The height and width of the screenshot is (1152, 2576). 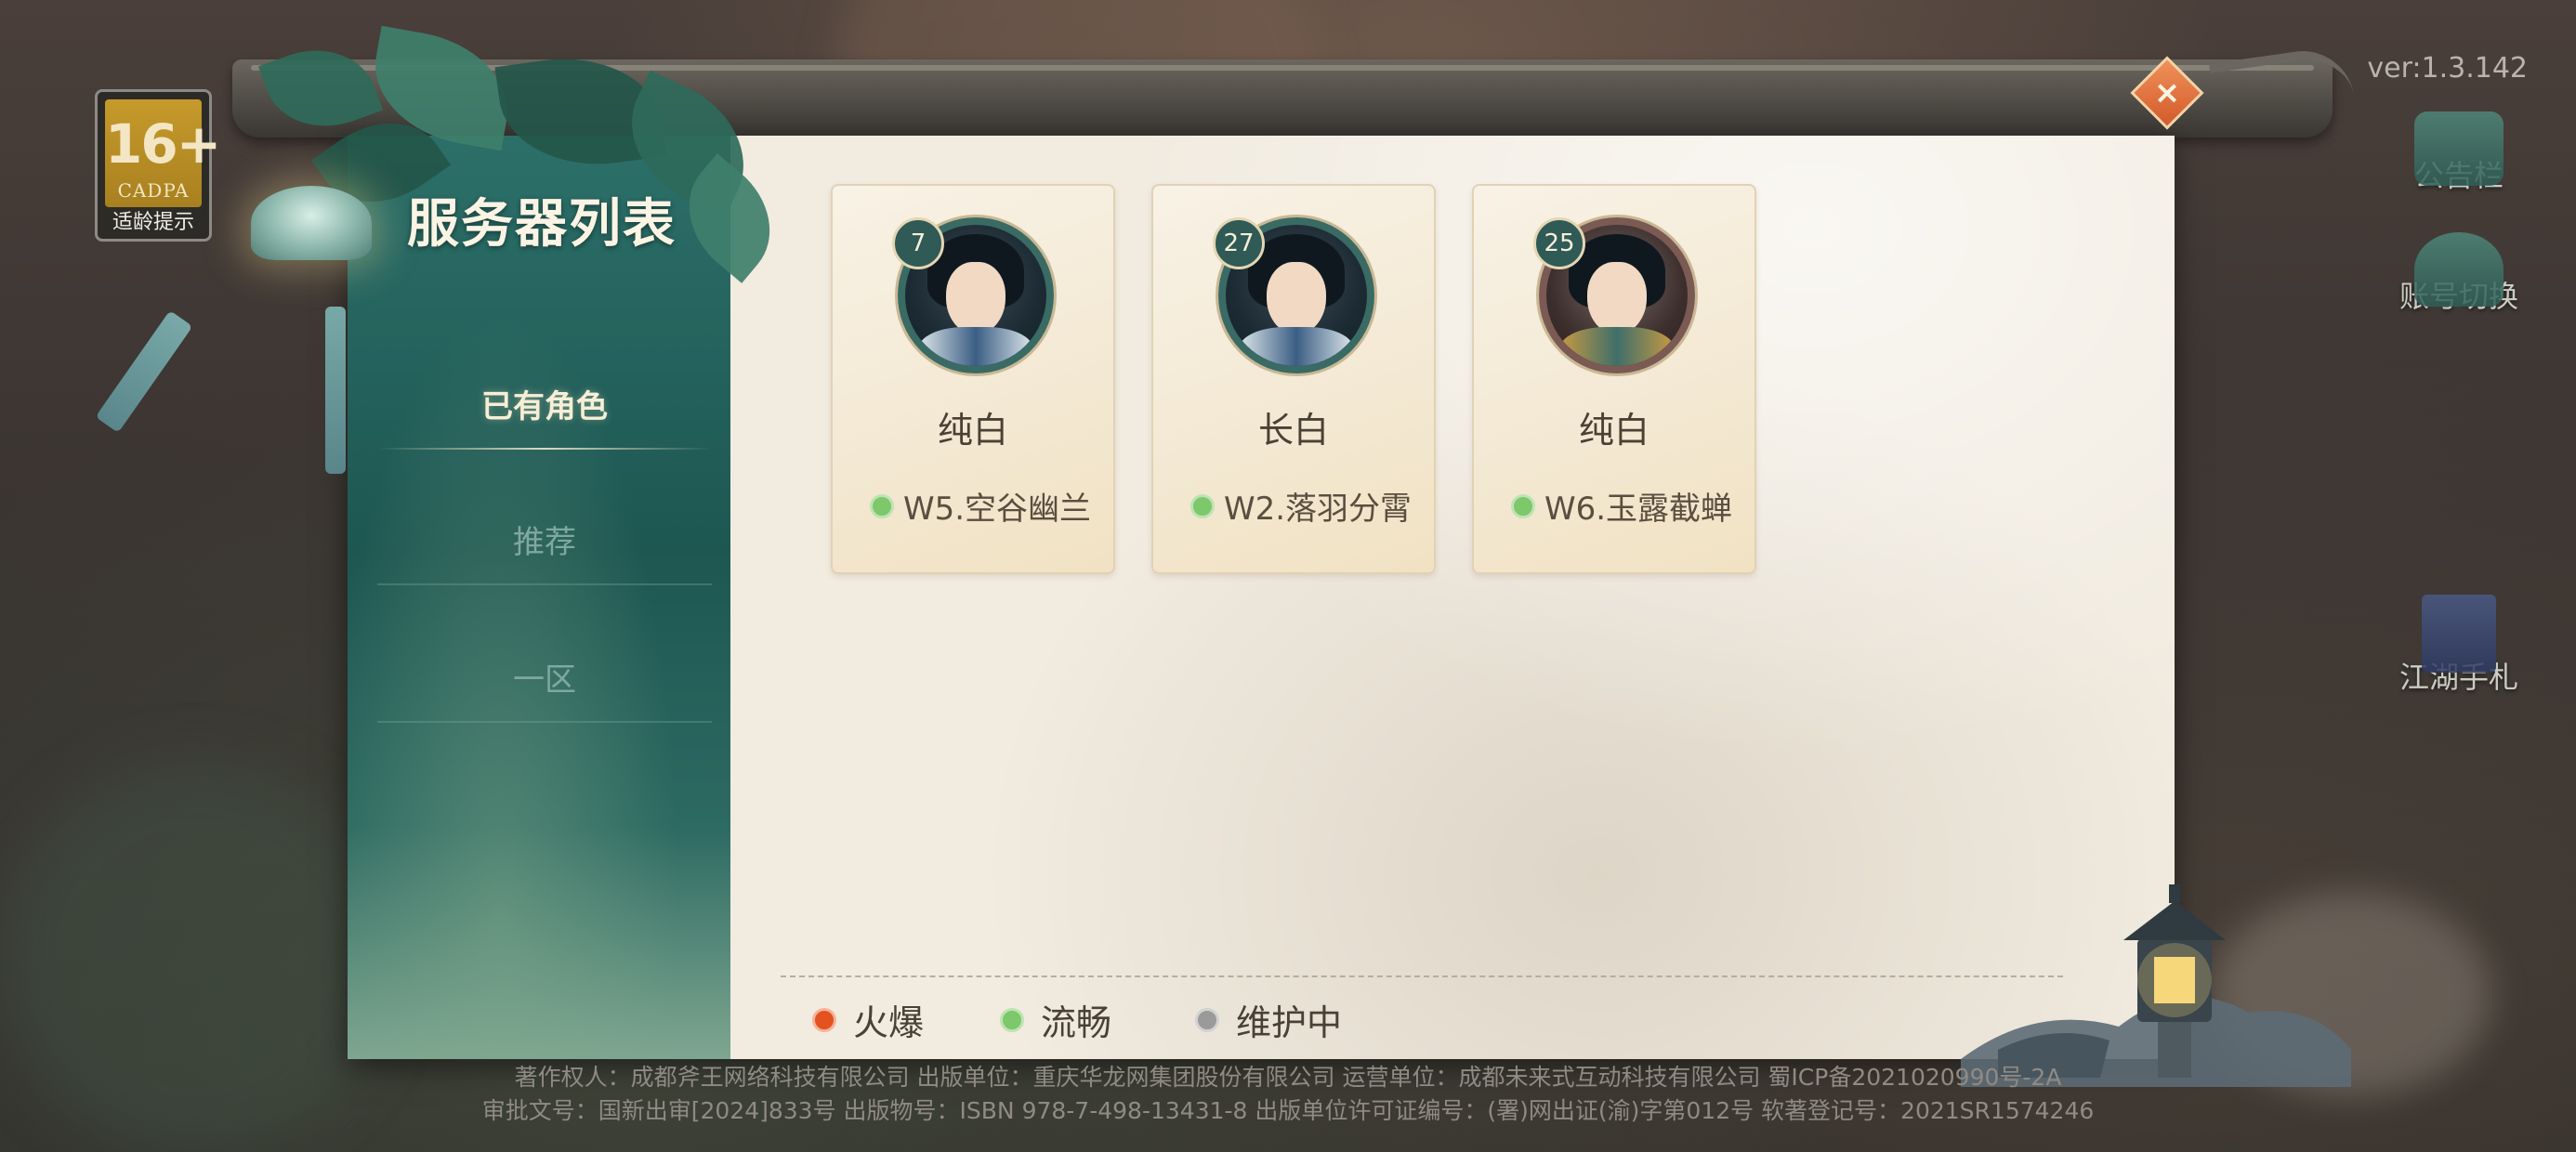 I want to click on legend-label: 维护中, so click(x=1289, y=1023).